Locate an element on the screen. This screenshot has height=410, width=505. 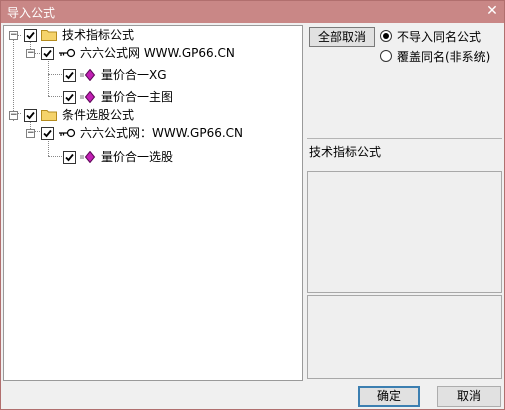
radio-no-import-label: 不导入同名公式 is located at coordinates (439, 36).